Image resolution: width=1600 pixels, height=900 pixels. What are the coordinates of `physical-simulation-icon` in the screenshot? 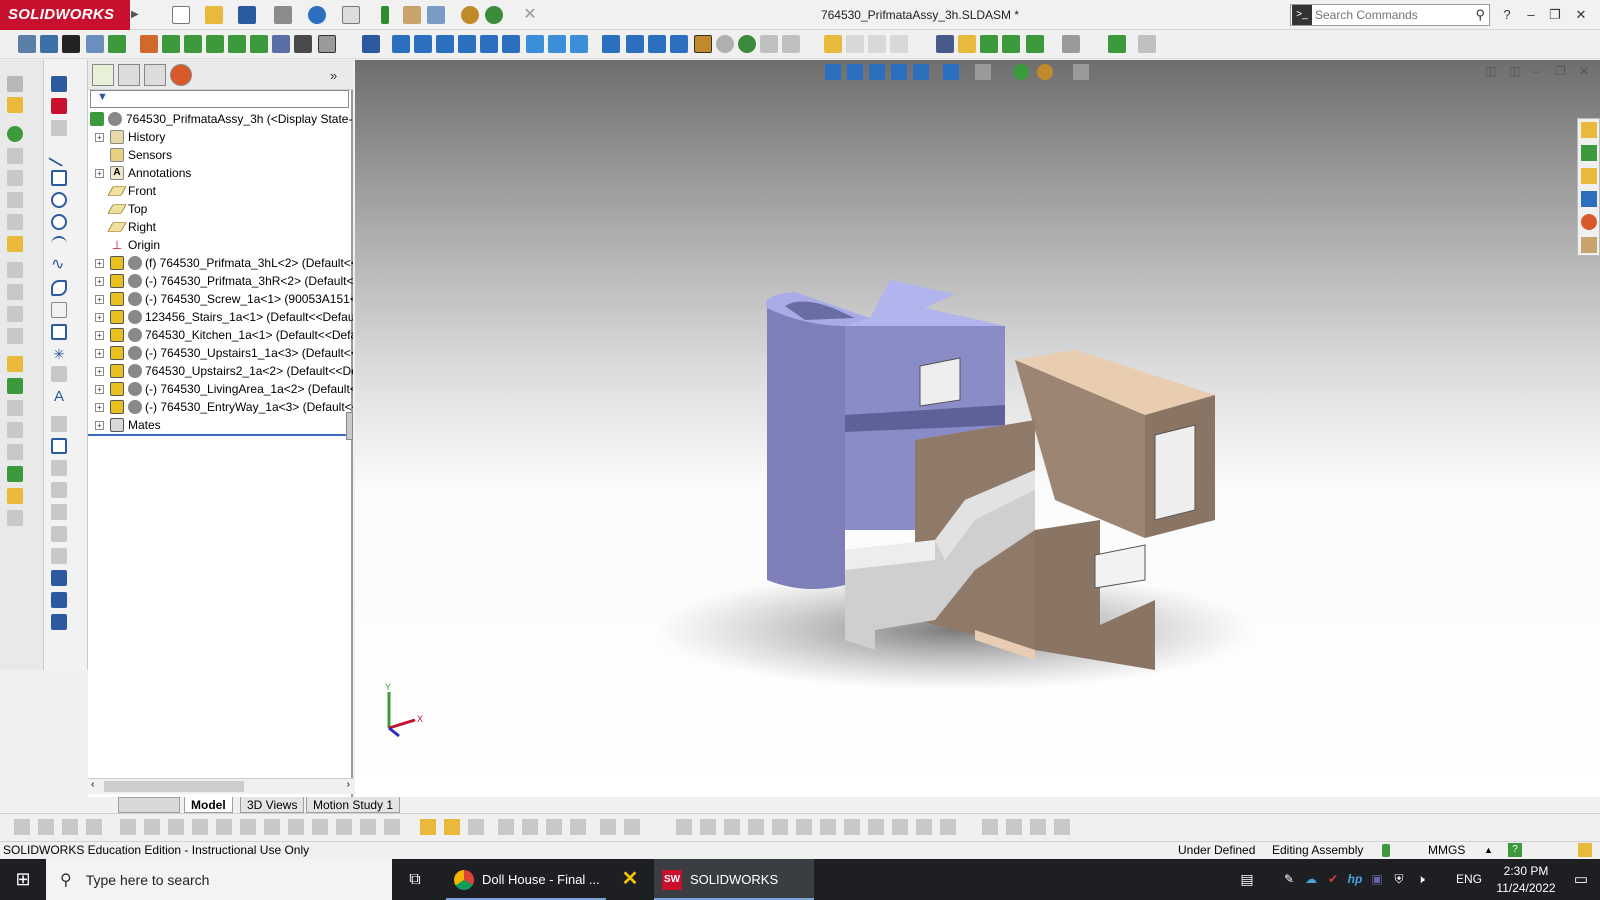 It's located at (1038, 827).